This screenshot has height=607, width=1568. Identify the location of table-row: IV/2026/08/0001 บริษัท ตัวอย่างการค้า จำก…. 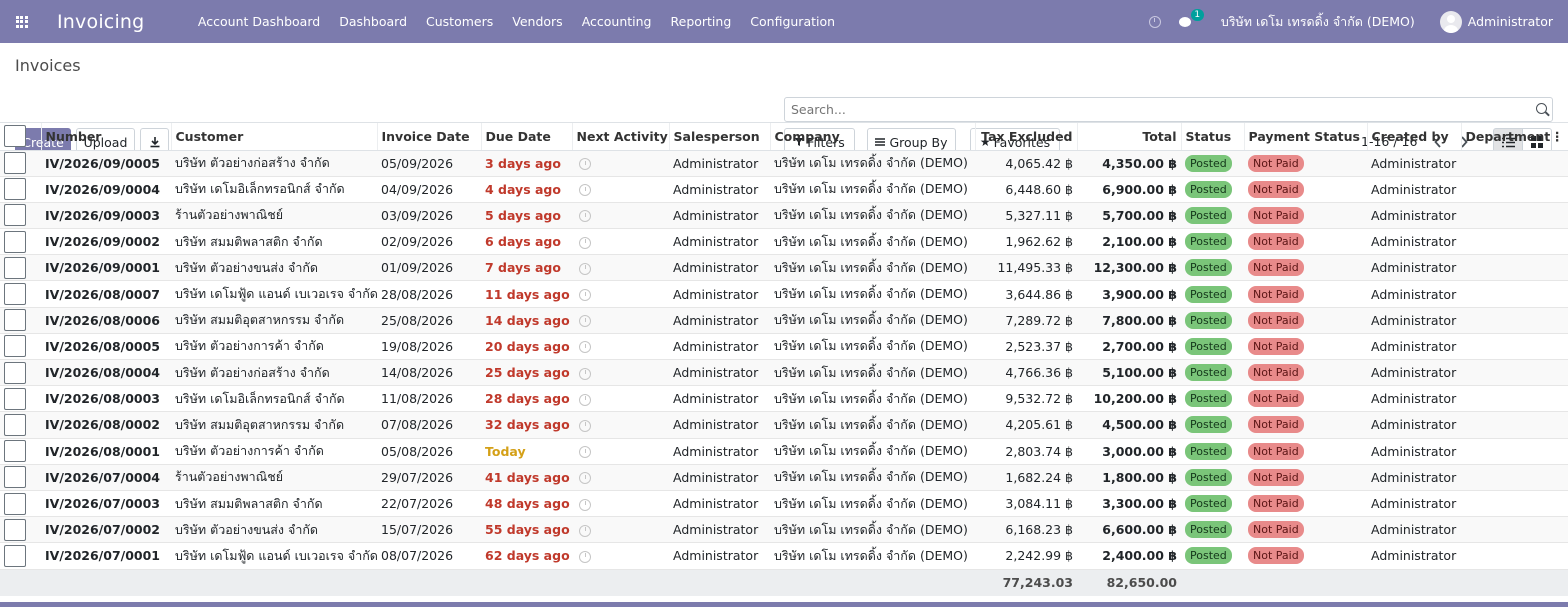
(784, 451).